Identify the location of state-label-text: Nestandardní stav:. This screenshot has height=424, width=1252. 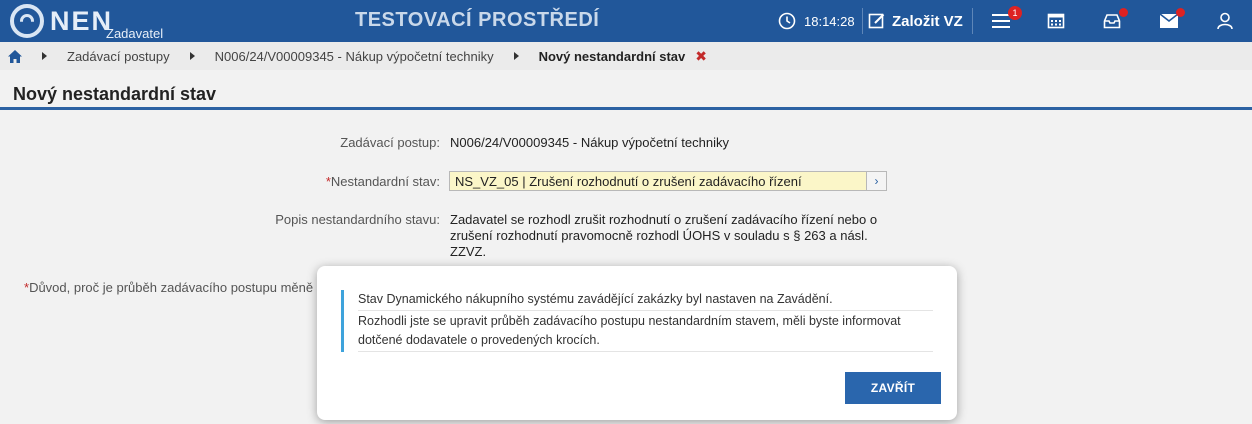
(385, 181).